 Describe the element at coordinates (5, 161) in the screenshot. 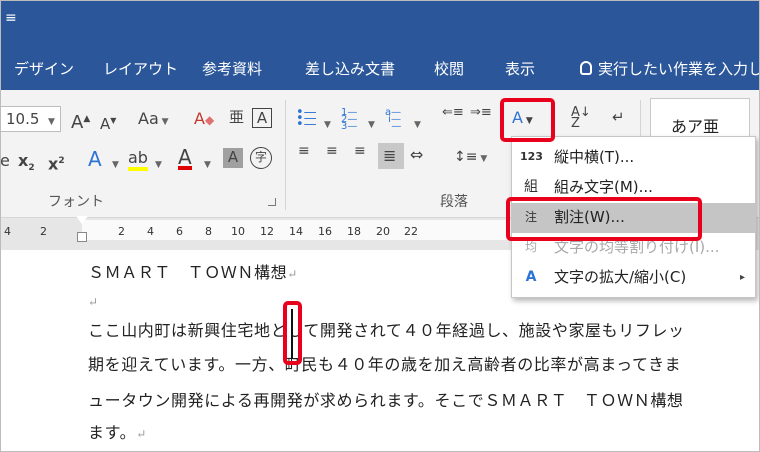

I see `strikethrough-icon: e` at that location.